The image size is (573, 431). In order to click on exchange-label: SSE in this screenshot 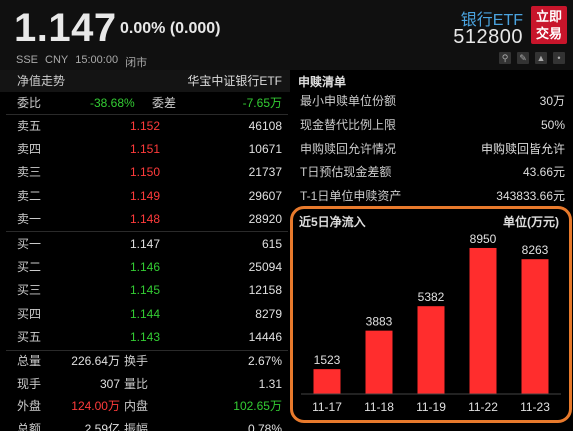, I will do `click(27, 60)`.